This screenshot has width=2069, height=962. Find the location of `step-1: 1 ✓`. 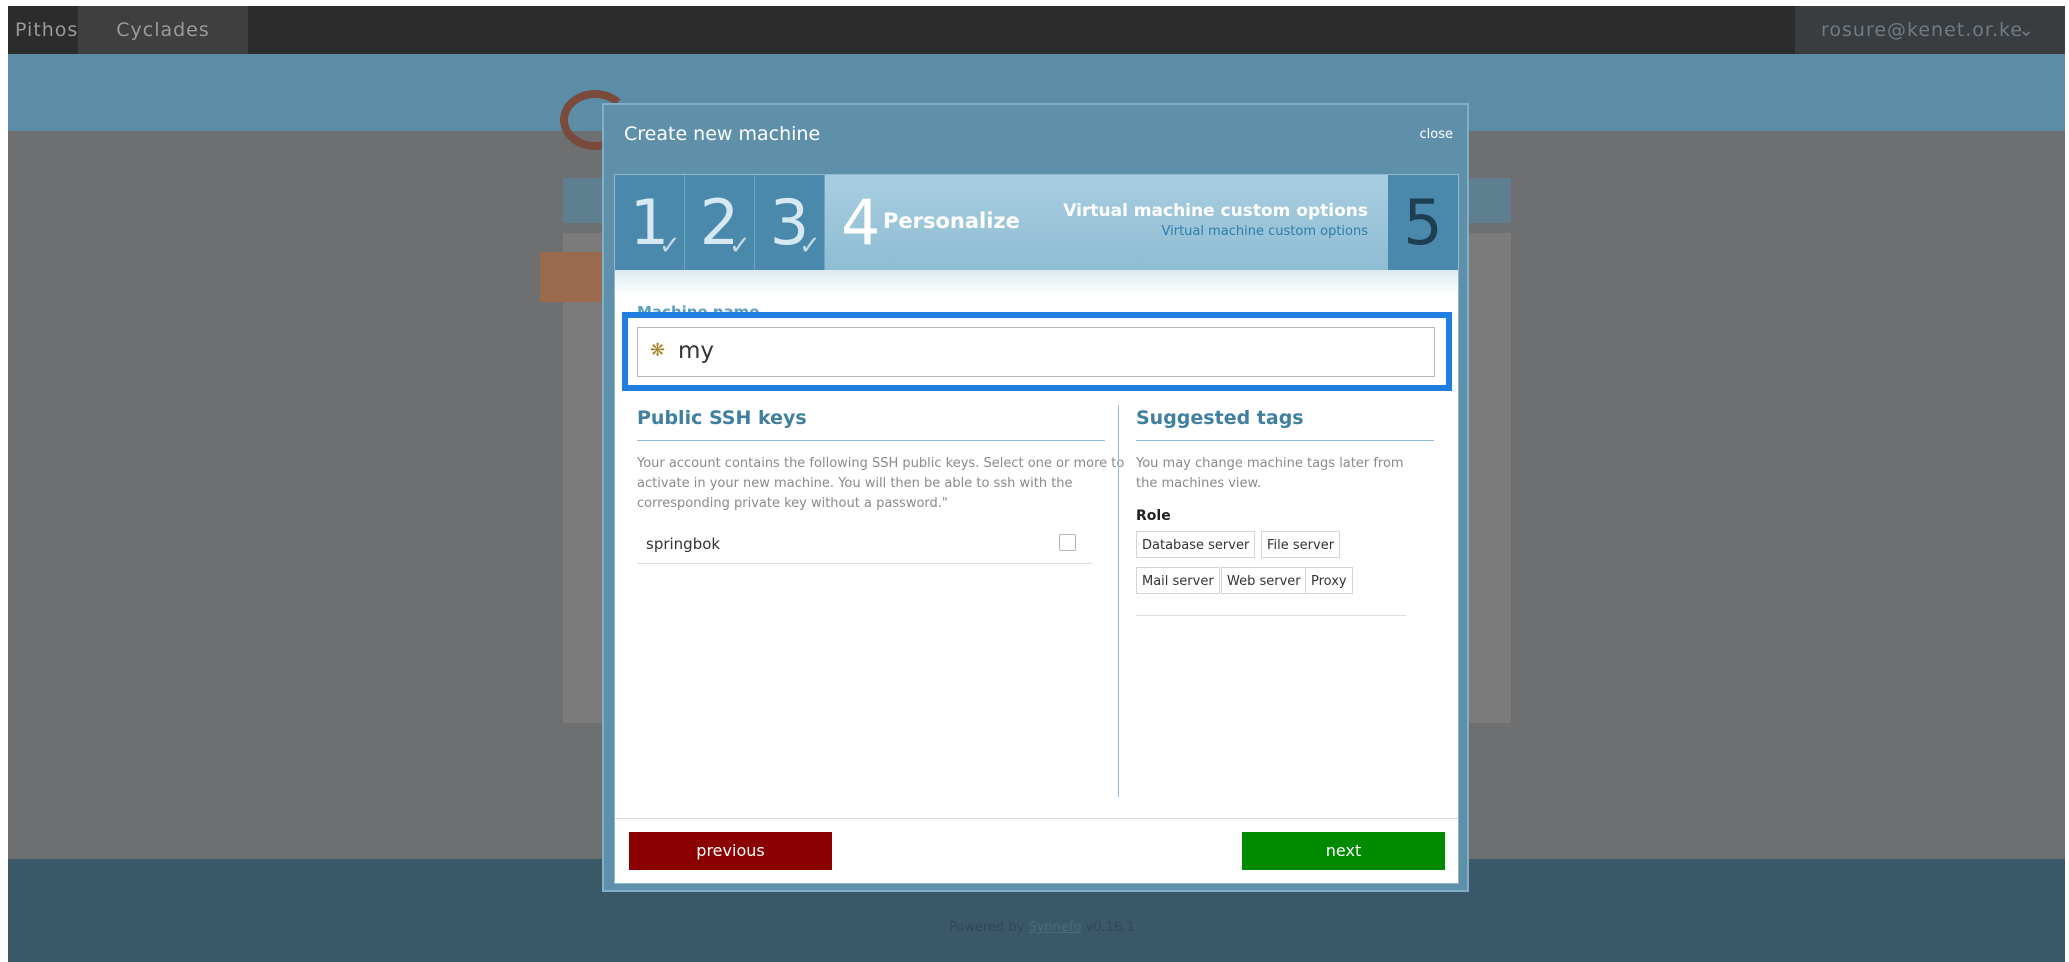

step-1: 1 ✓ is located at coordinates (650, 222).